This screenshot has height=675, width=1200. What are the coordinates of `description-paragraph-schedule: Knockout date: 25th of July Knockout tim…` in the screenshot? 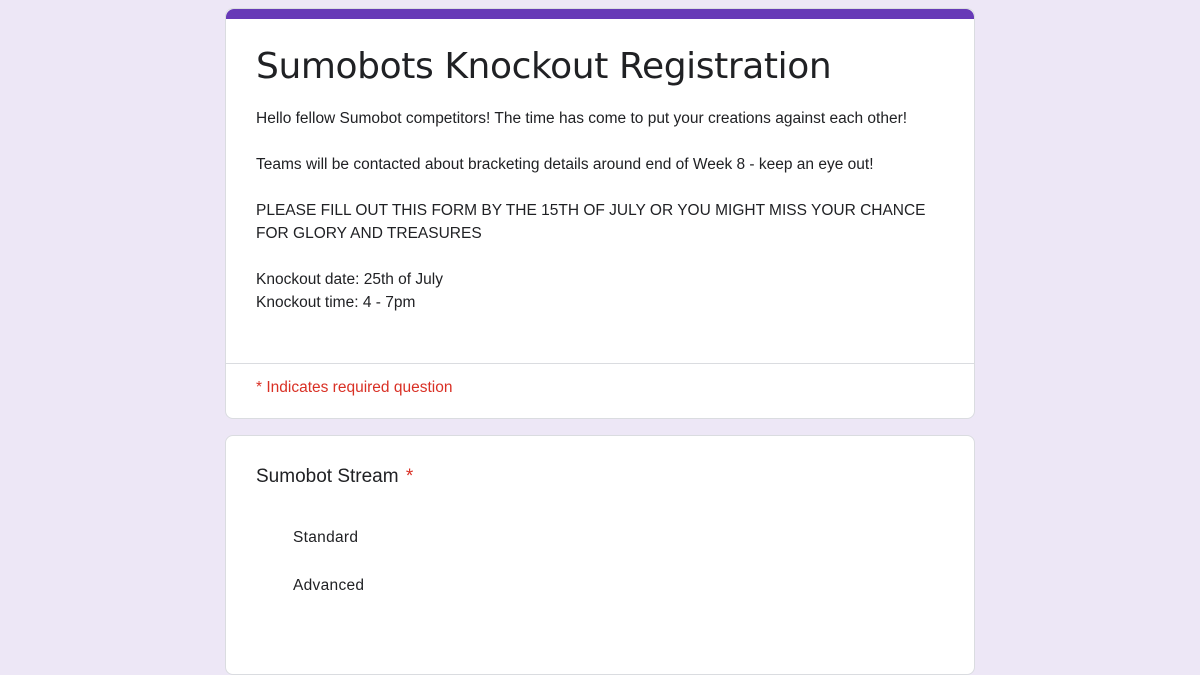 It's located at (601, 291).